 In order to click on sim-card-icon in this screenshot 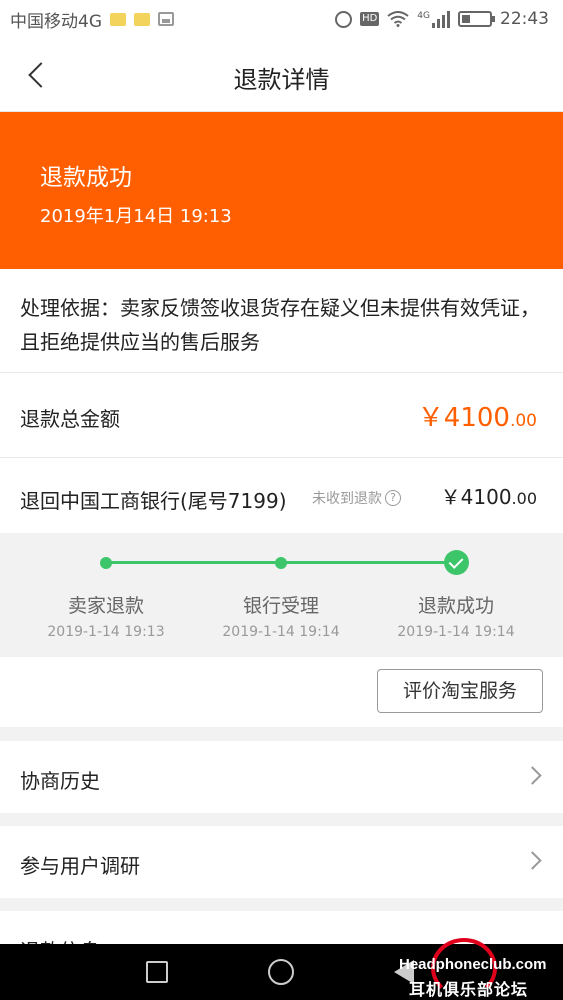, I will do `click(118, 19)`.